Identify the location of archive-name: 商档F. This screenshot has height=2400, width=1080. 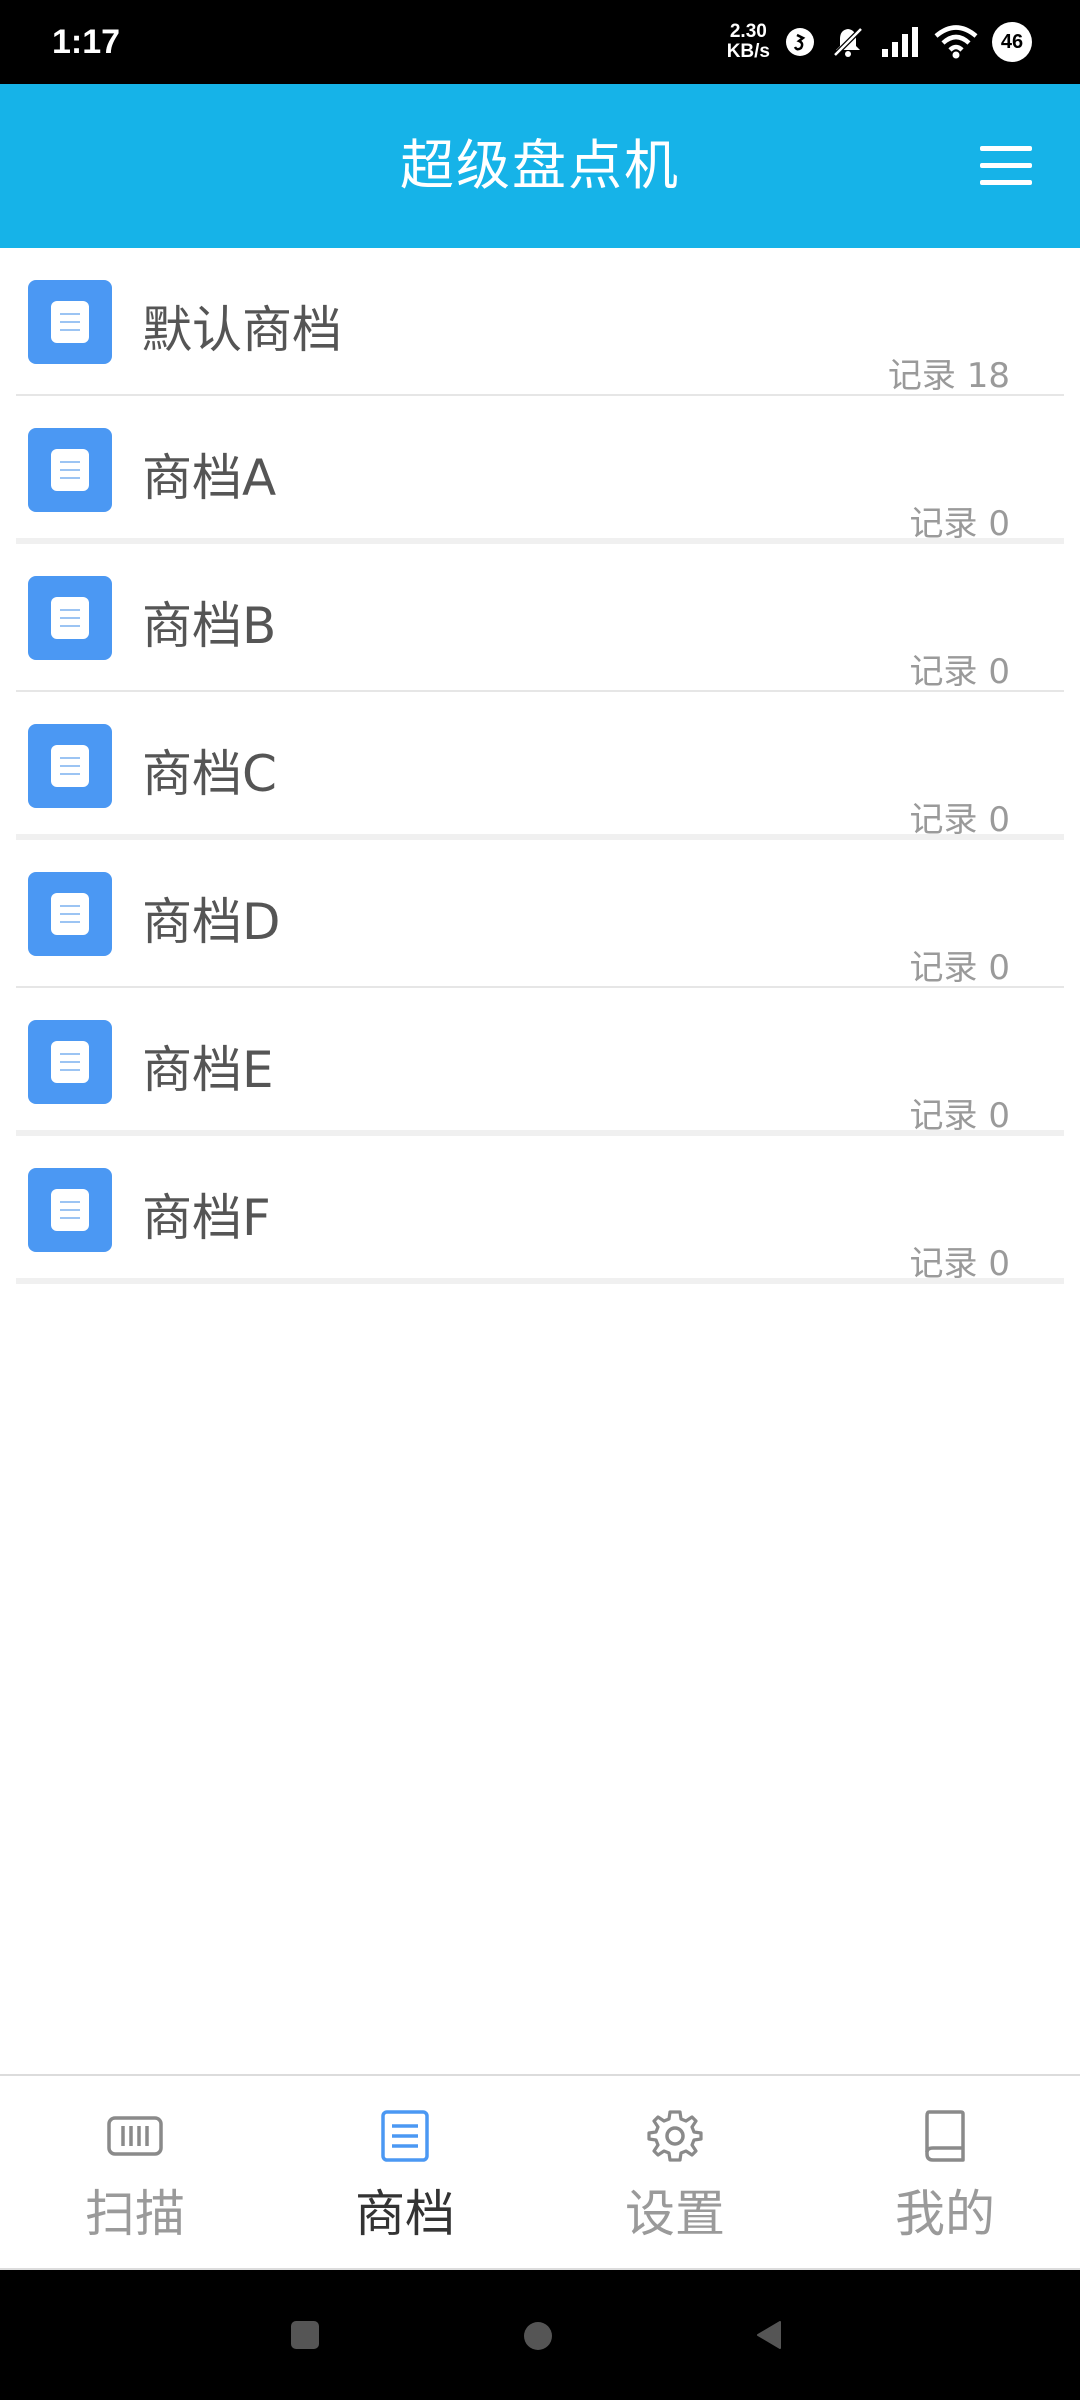
(206, 1218).